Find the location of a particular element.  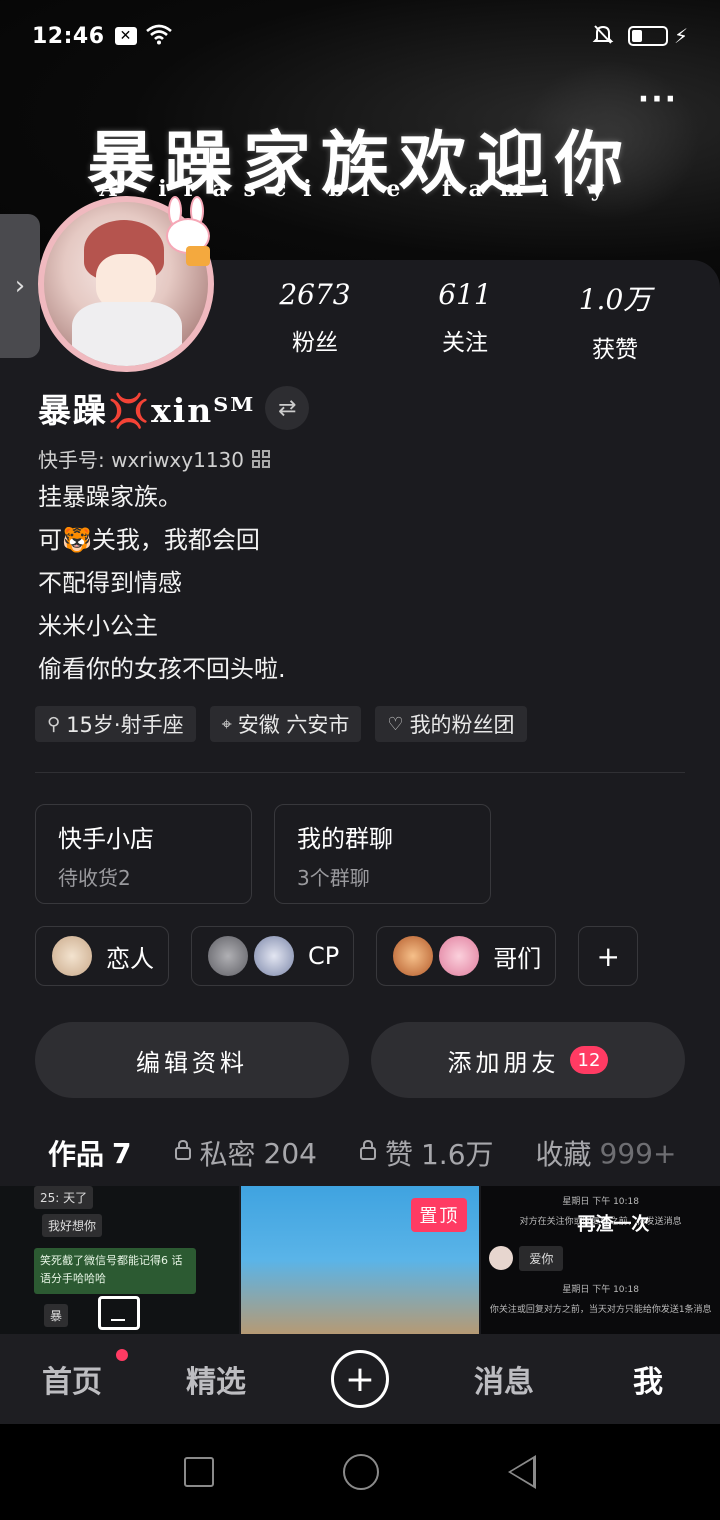

card-title: 快手小店 is located at coordinates (106, 839).